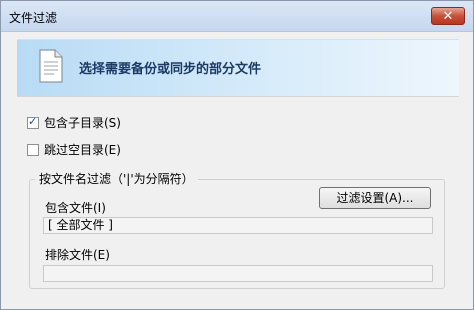 The image size is (474, 310). Describe the element at coordinates (51, 66) in the screenshot. I see `document-icon` at that location.